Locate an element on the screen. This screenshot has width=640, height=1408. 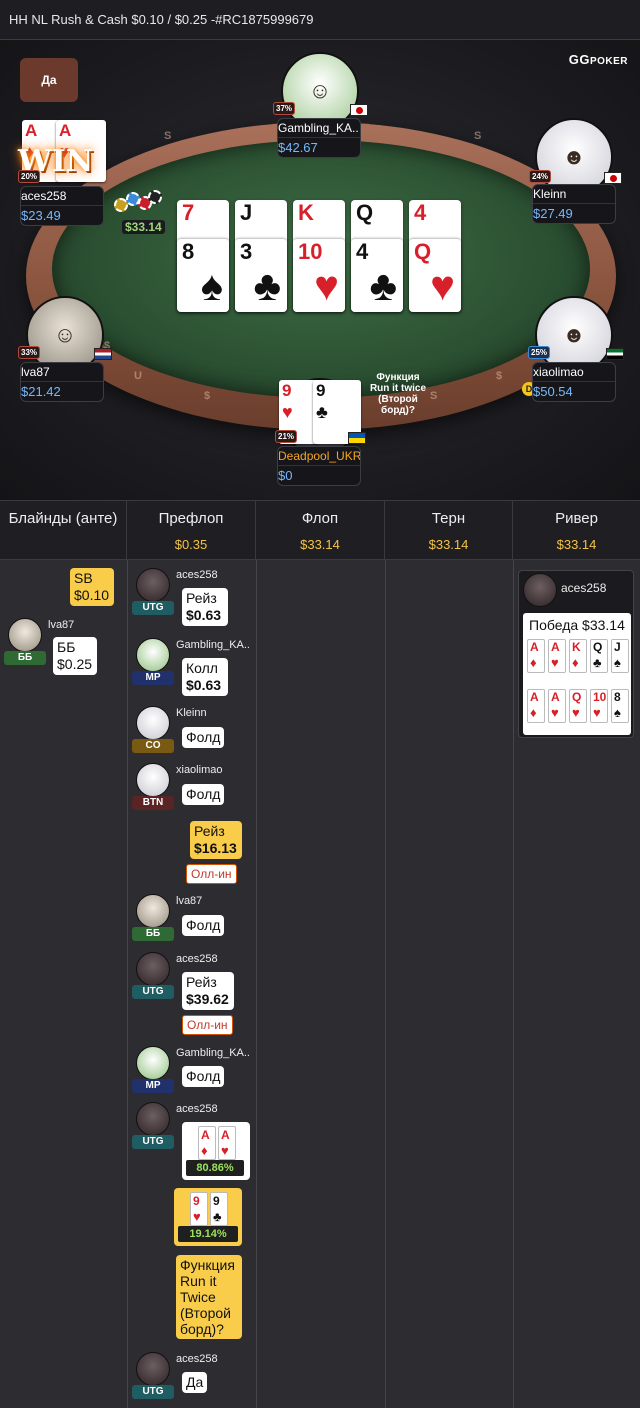
seat-aces258: aces258 $23.49 is located at coordinates (62, 206).